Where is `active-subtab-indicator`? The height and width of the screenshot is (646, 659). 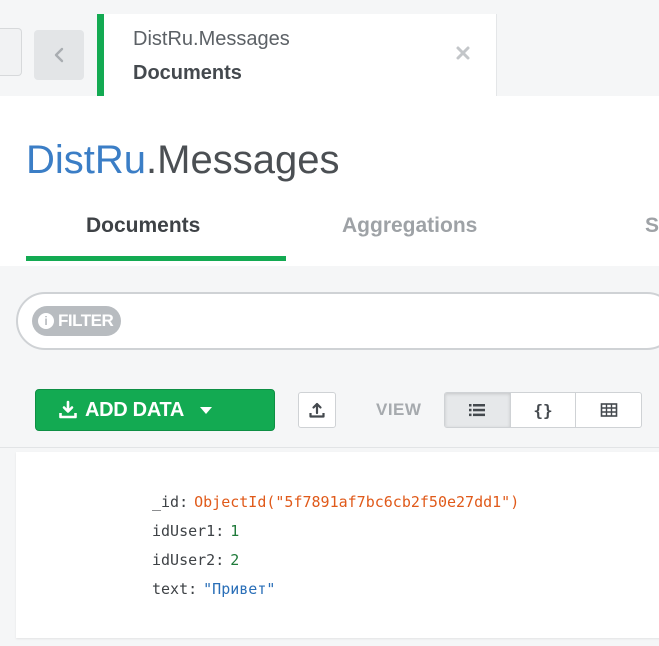 active-subtab-indicator is located at coordinates (156, 258).